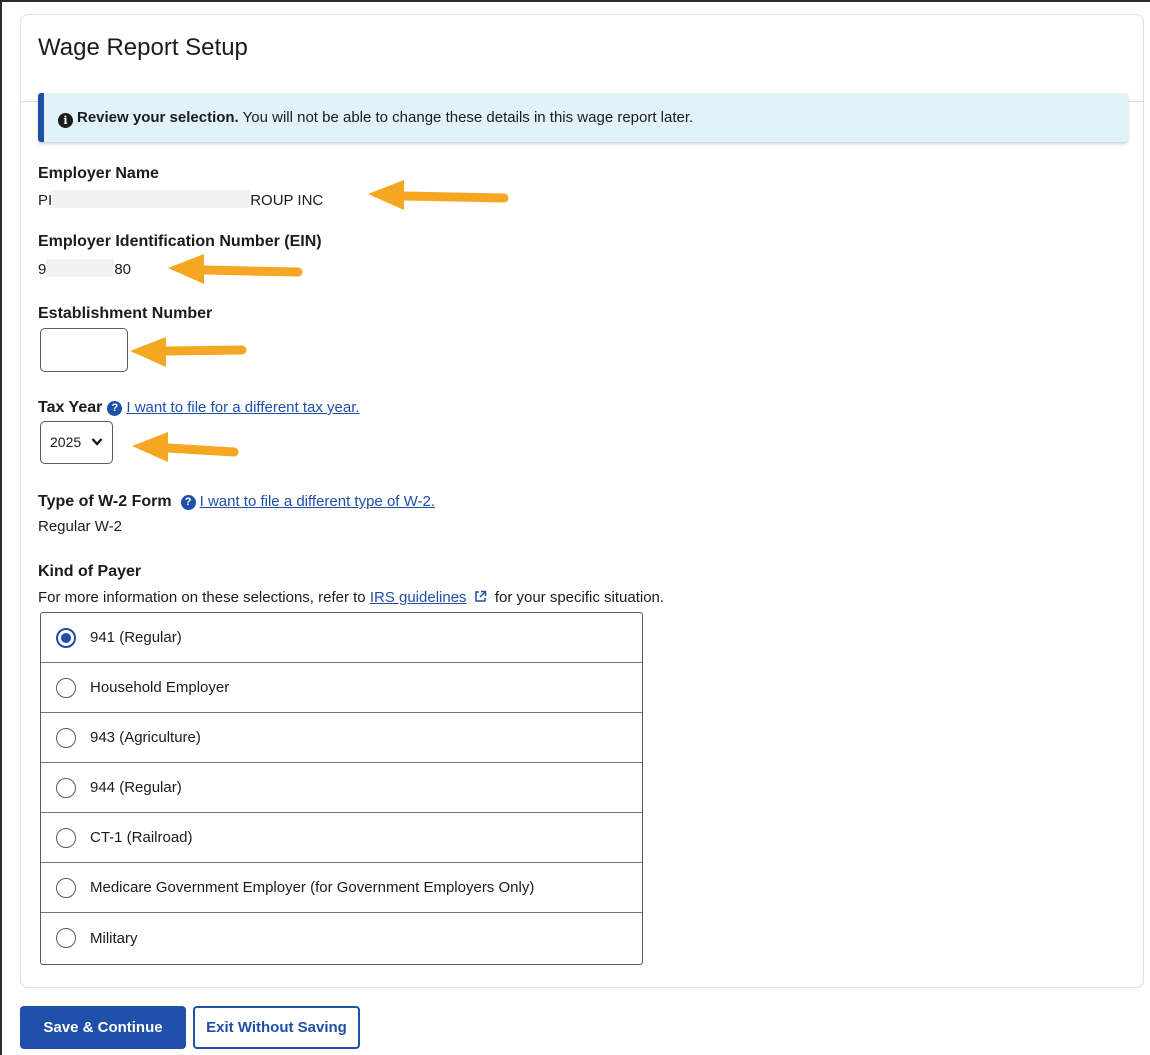 This screenshot has height=1055, width=1150. I want to click on payer-option-row: 941 (Regular), so click(341, 638).